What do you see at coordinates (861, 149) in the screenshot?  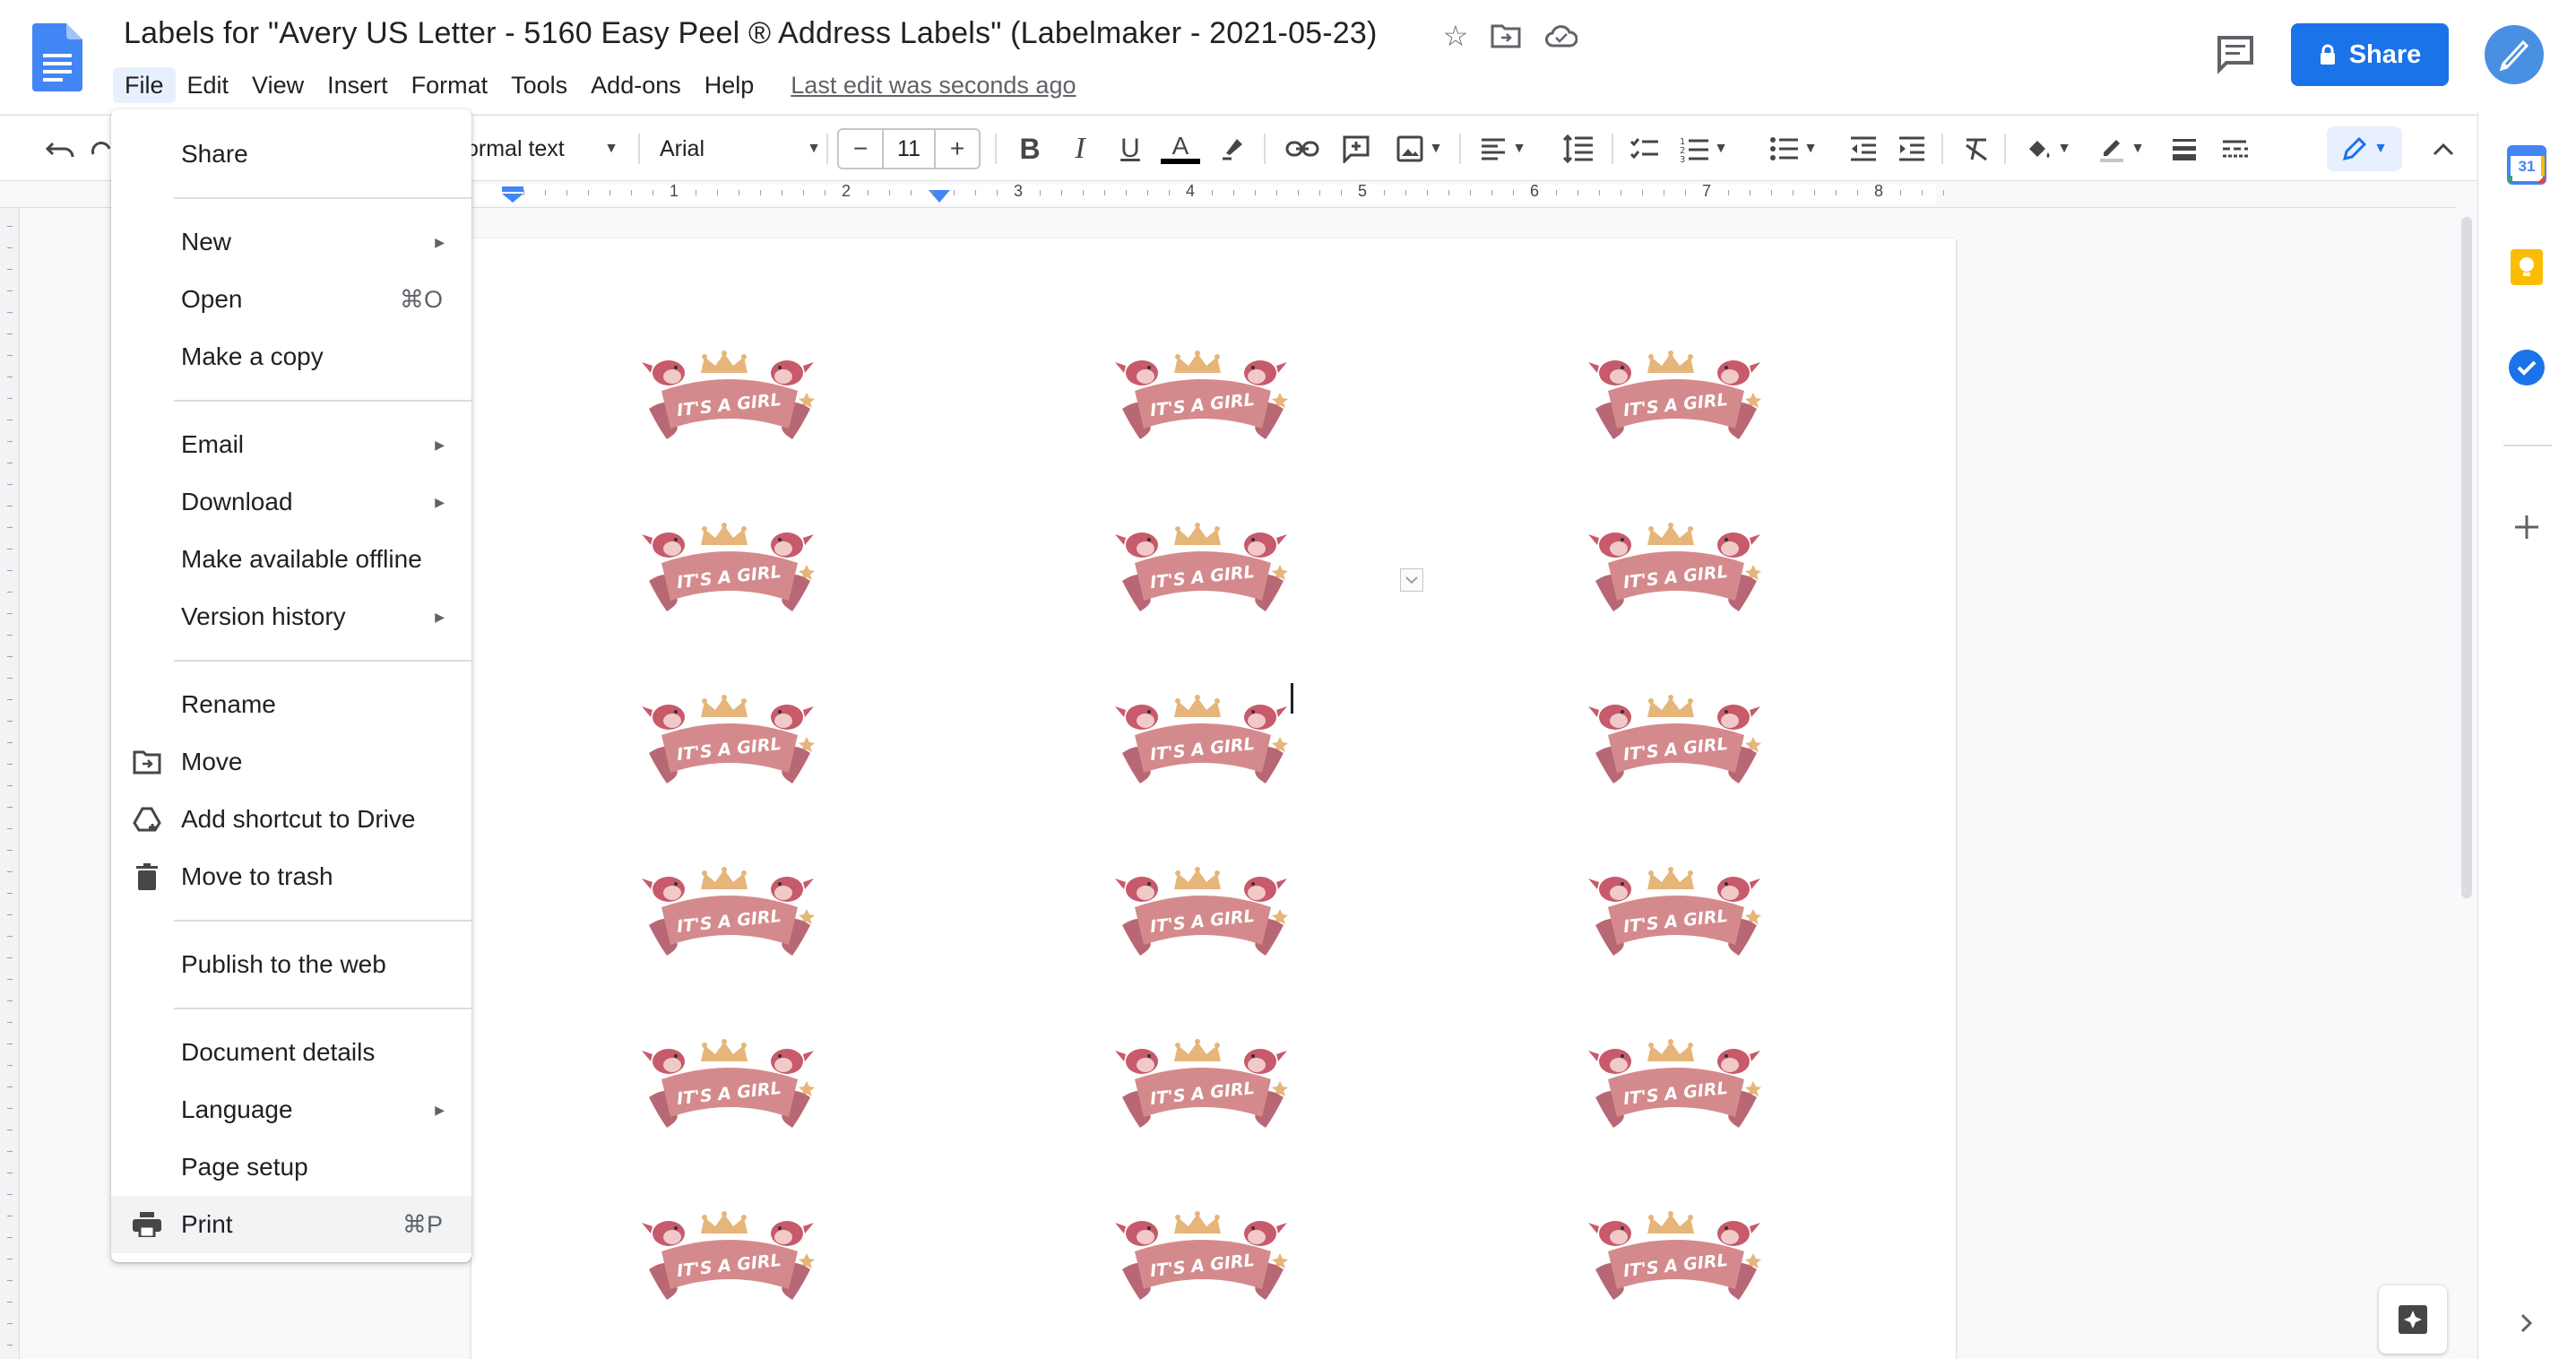 I see `decrease-font-size-button: −` at bounding box center [861, 149].